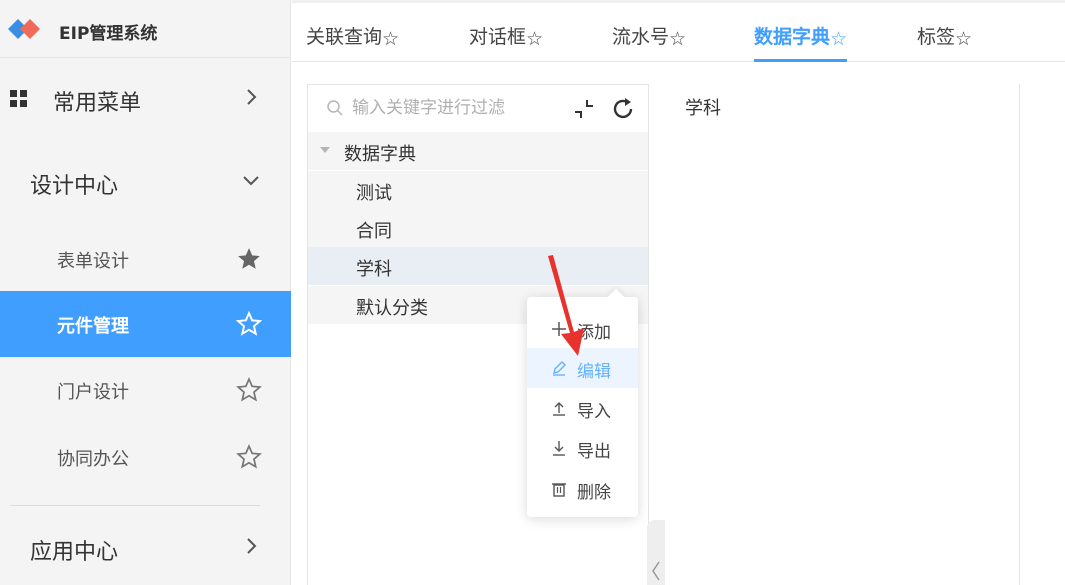 This screenshot has width=1065, height=585. Describe the element at coordinates (623, 109) in the screenshot. I see `refresh-icon` at that location.